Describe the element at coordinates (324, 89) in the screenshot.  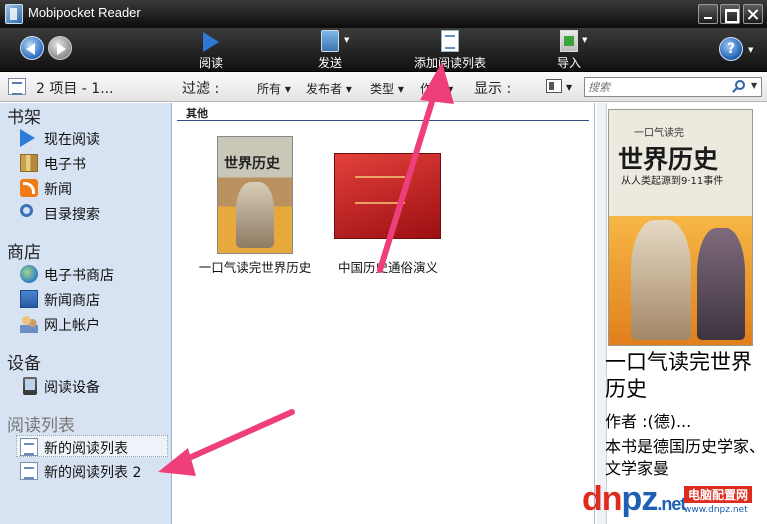
I see `filter-publisher-label: 发布者` at that location.